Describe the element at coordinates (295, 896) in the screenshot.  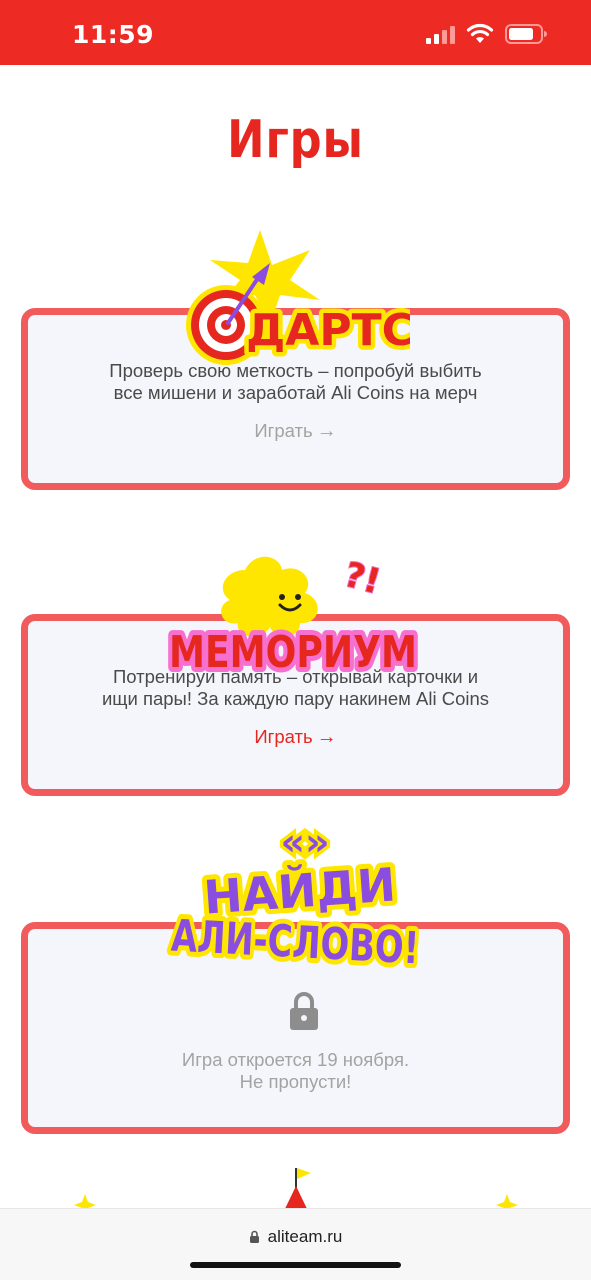
I see `find-word-logo: «» НАЙДИ АЛИ-СЛОВО!` at that location.